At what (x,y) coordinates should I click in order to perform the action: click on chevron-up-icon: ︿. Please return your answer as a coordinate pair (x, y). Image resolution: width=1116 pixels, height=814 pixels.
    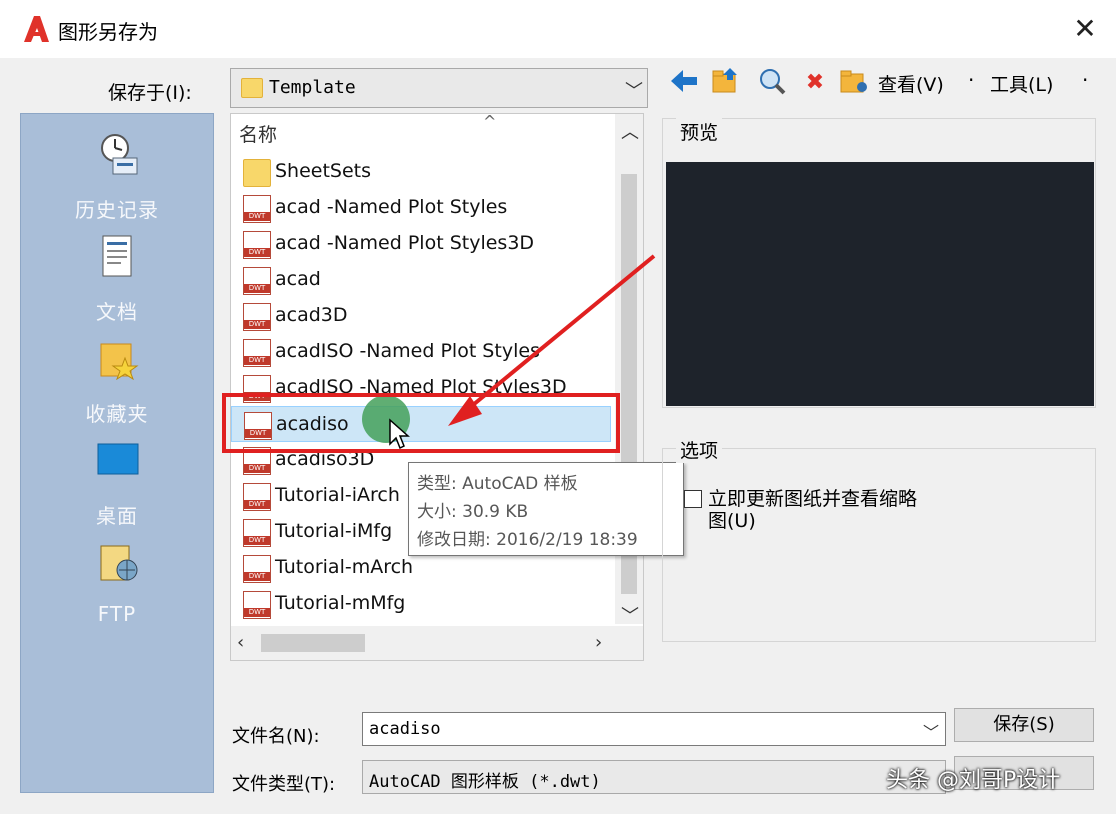
    Looking at the image, I should click on (630, 131).